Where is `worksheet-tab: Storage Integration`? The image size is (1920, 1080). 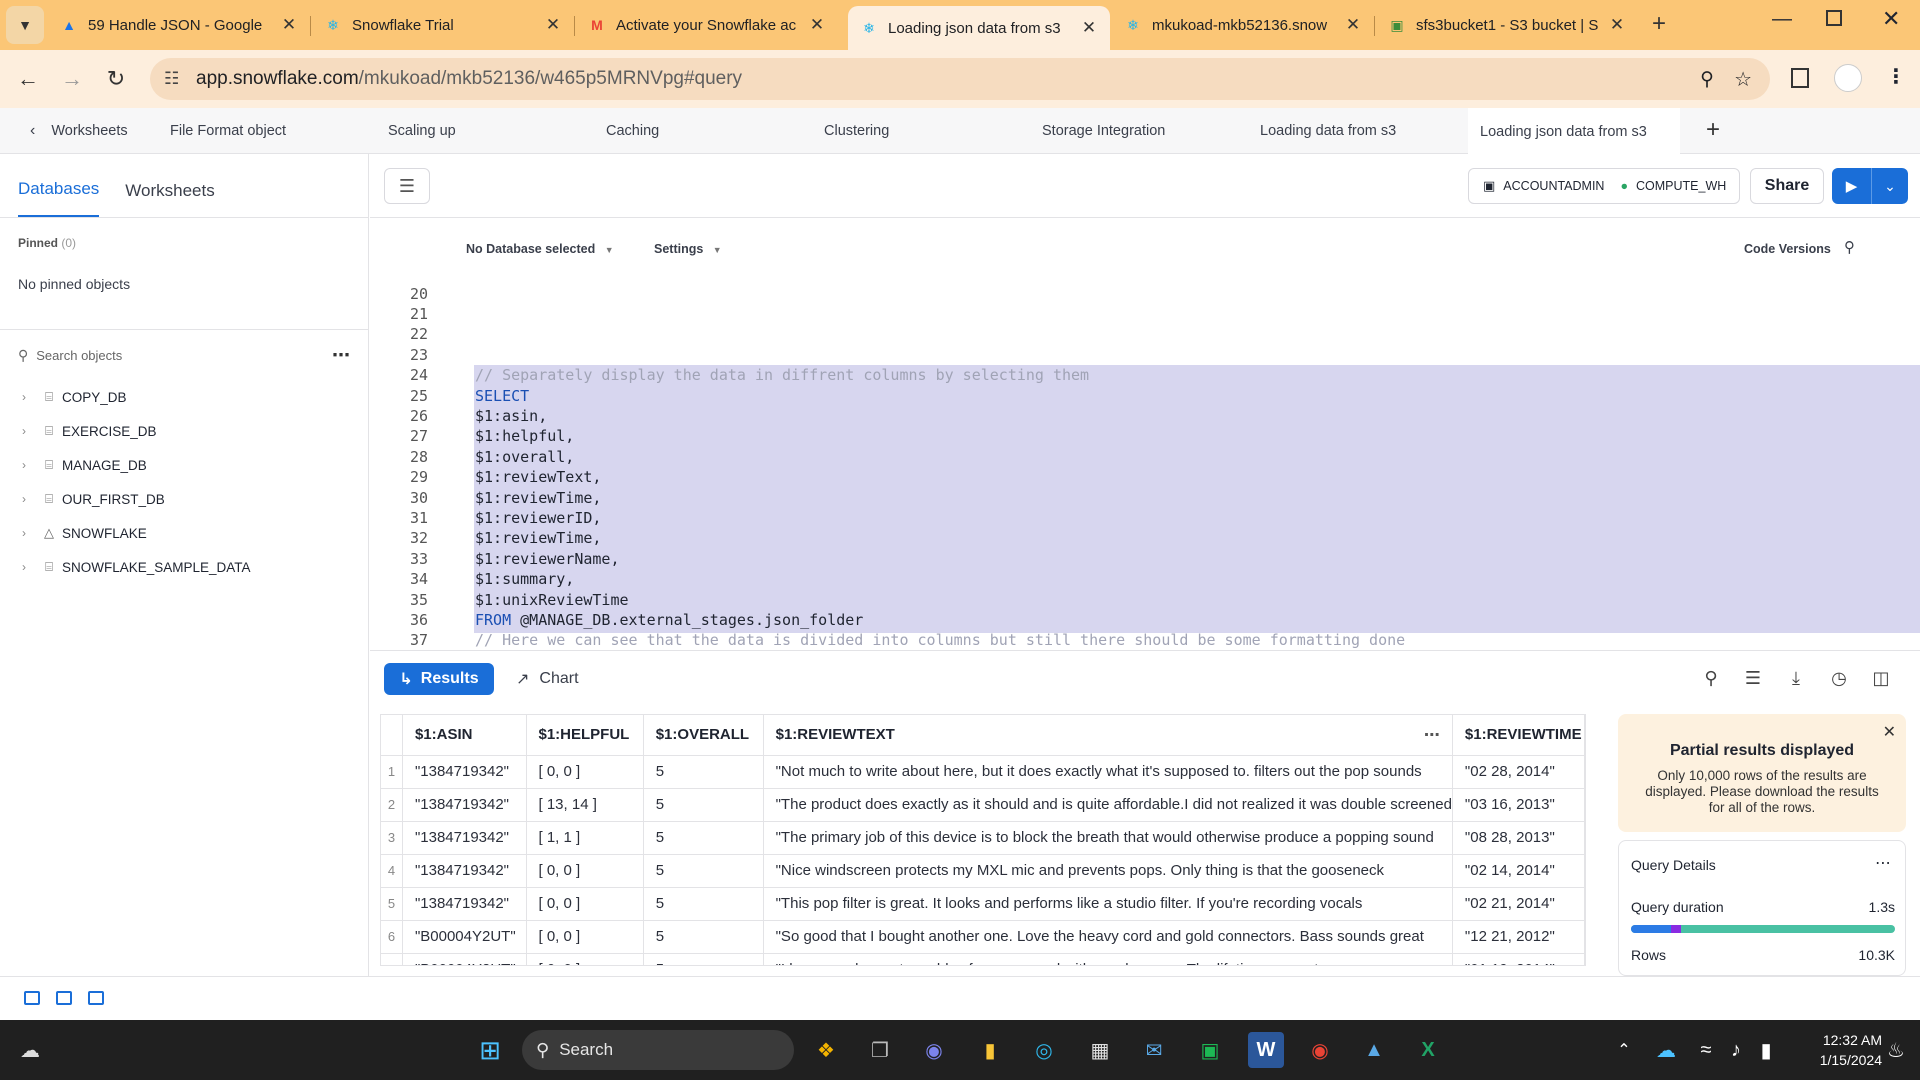 worksheet-tab: Storage Integration is located at coordinates (1103, 131).